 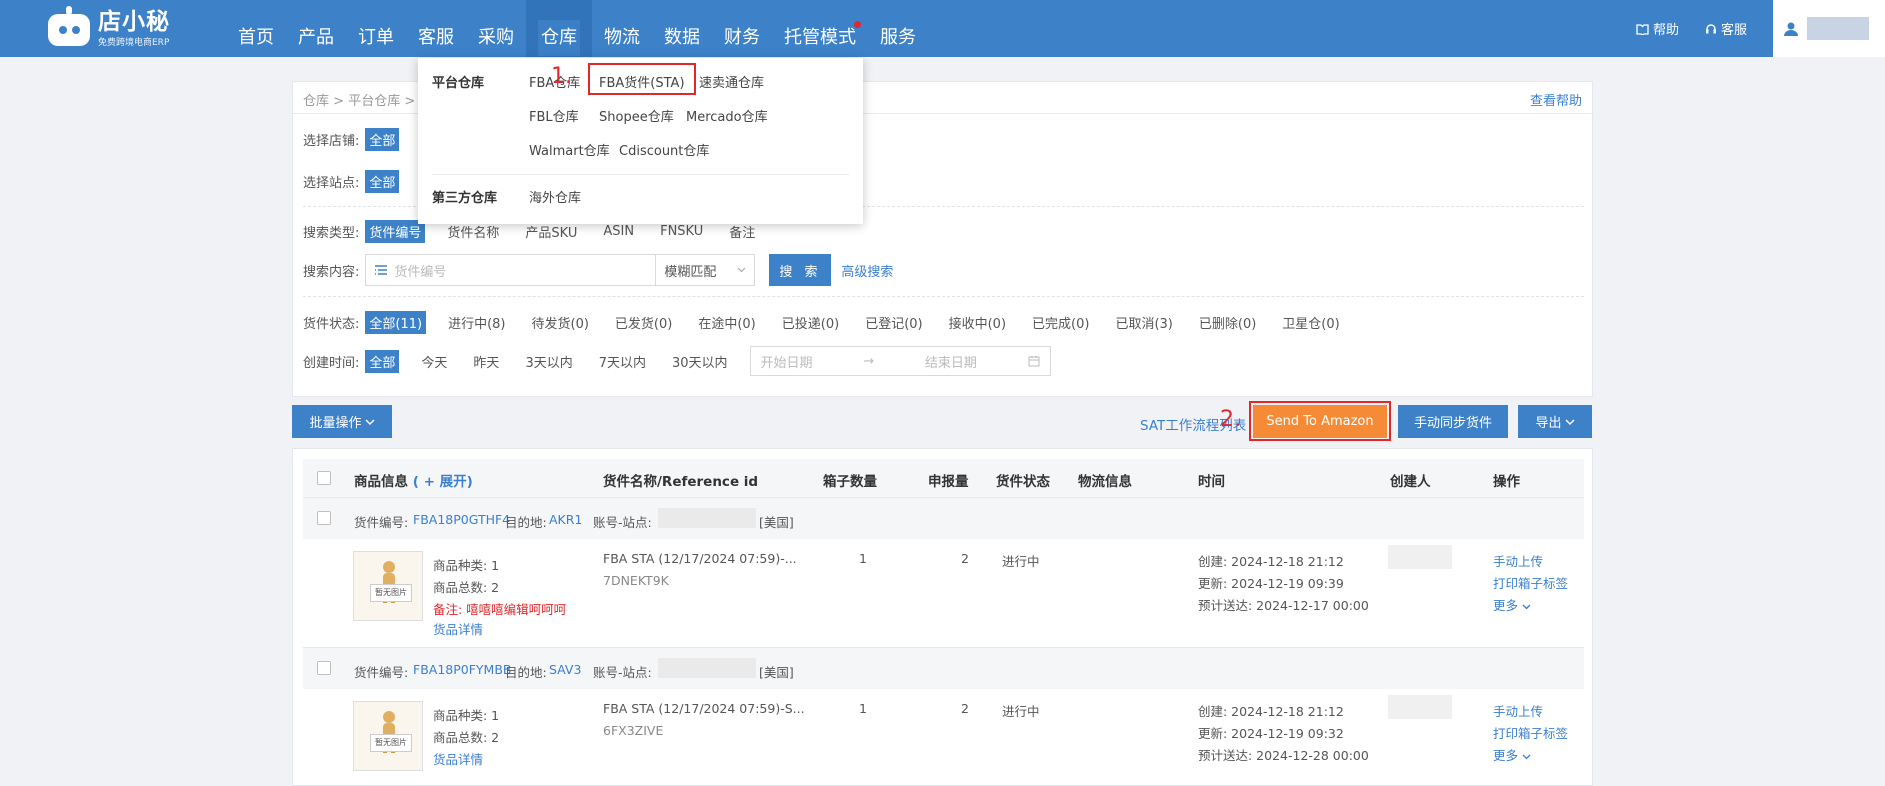 What do you see at coordinates (787, 361) in the screenshot?
I see `start-date-input: 开始日期` at bounding box center [787, 361].